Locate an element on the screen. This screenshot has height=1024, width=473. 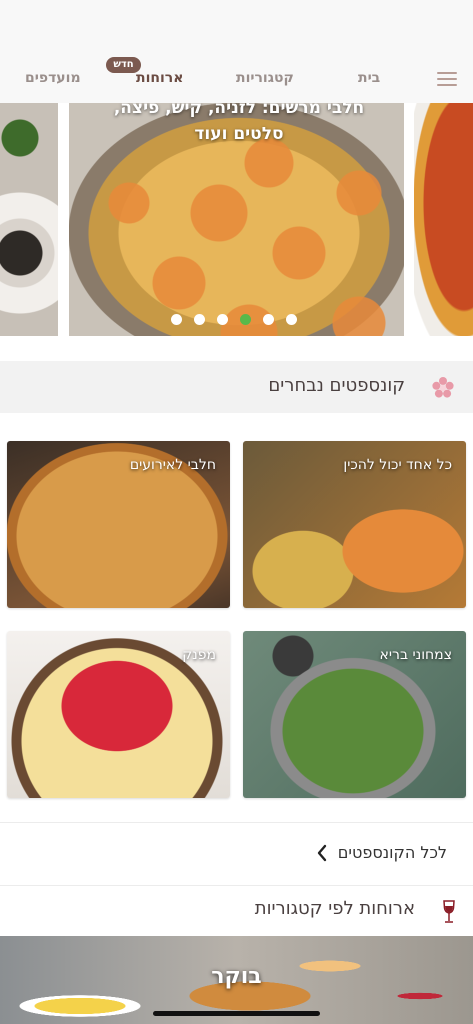
top-nav: בית קטגוריות חדש ארוחות מועדפים is located at coordinates (236, 51).